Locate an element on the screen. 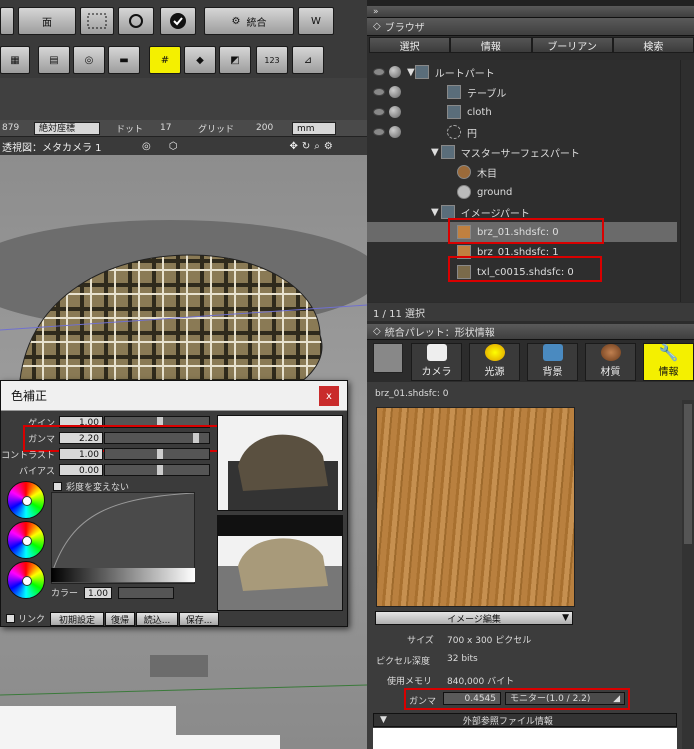  numeric-button: 123 is located at coordinates (272, 60).